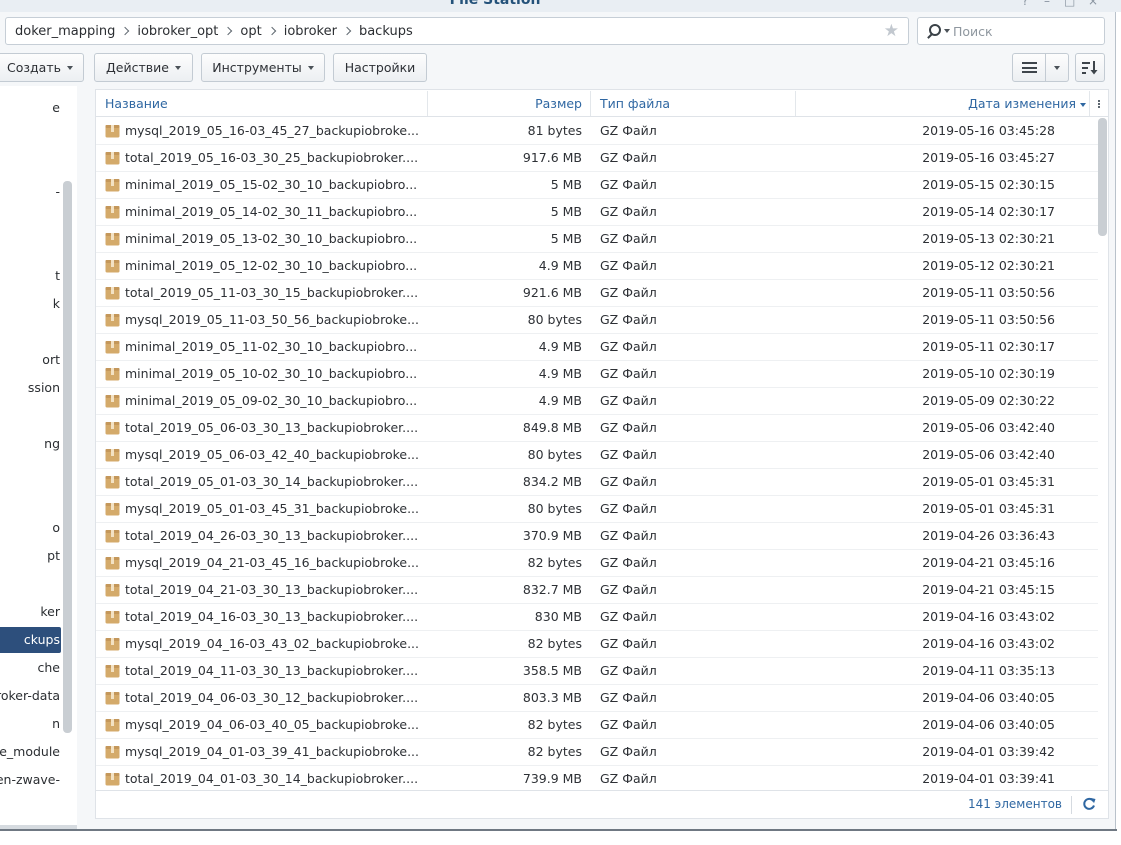 The image size is (1121, 845). I want to click on sidebar-item-selected: ckups, so click(30, 640).